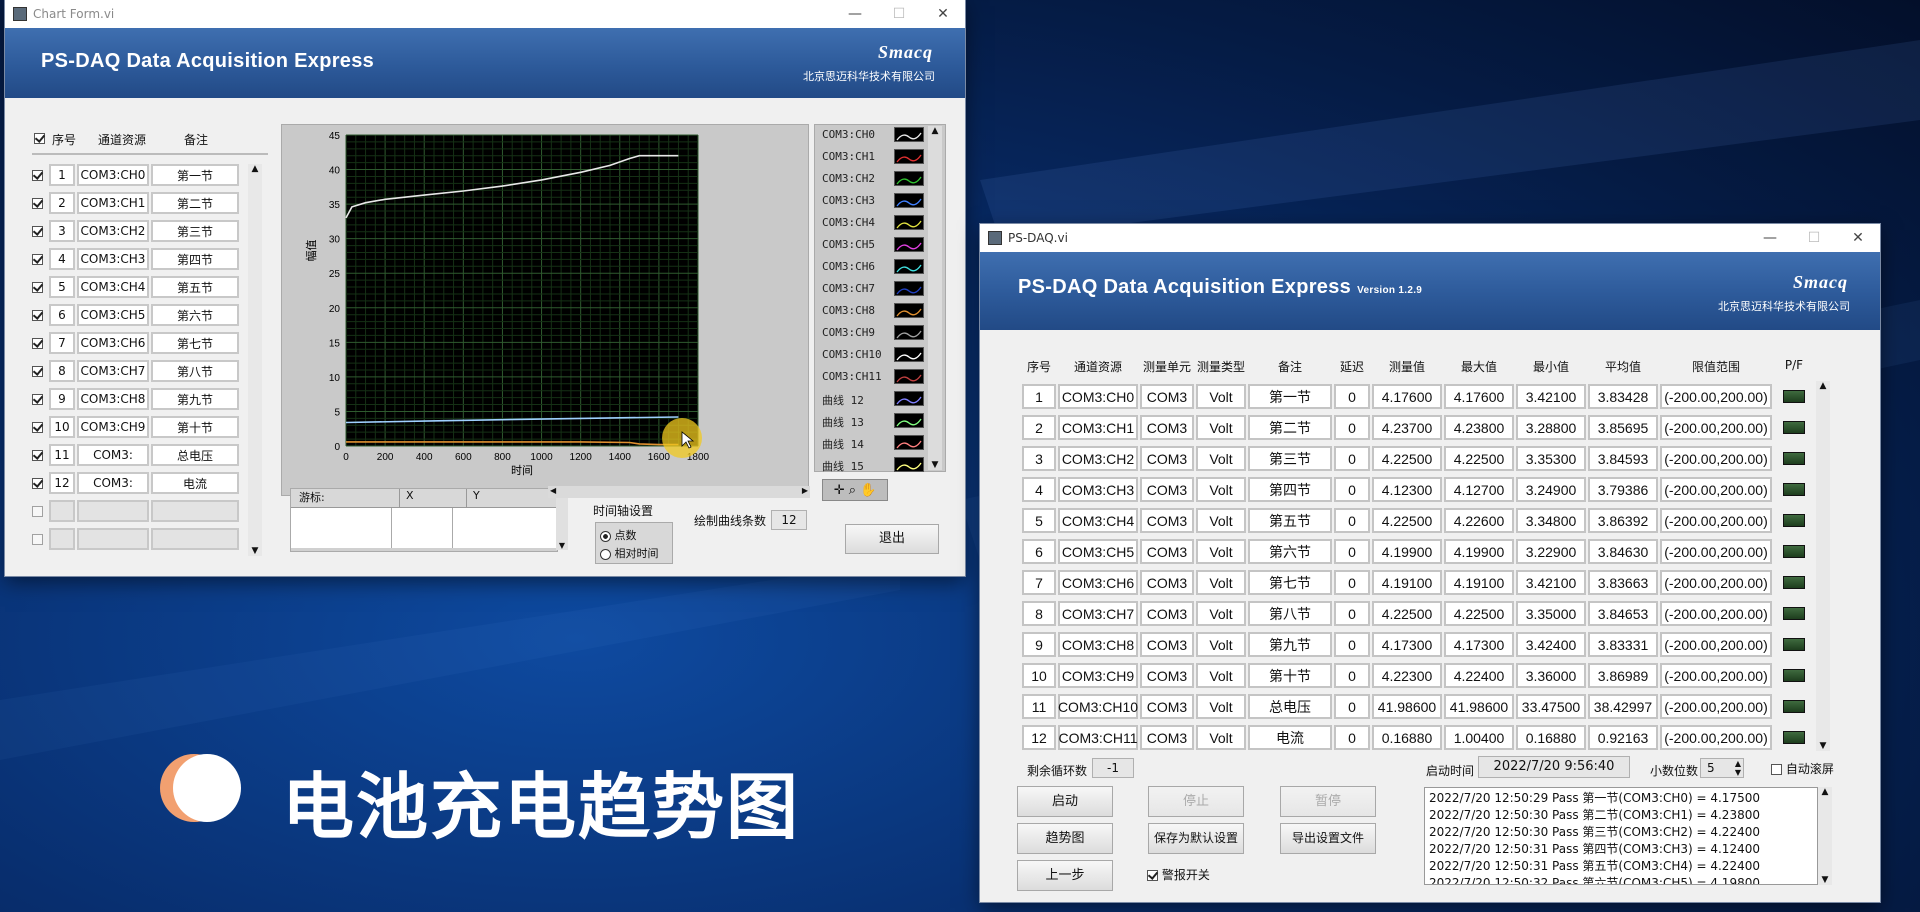  I want to click on exit-button: 退出, so click(892, 539).